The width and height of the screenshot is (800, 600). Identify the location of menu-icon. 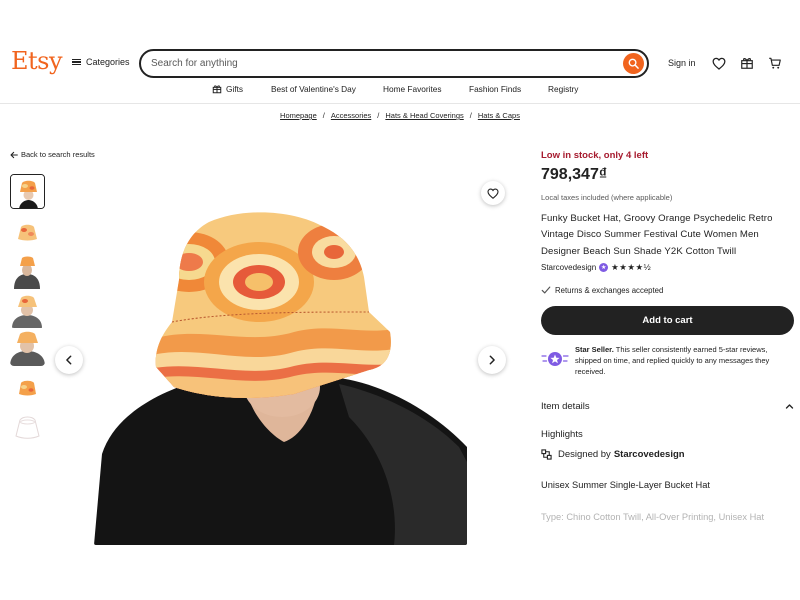
(76, 62).